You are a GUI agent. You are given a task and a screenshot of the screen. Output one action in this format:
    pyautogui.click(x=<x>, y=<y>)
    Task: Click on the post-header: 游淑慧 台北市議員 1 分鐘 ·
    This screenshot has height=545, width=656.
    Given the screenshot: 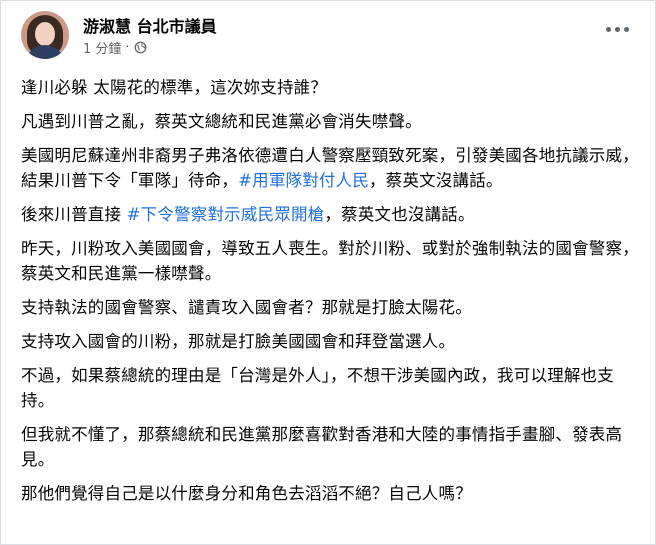 What is the action you would take?
    pyautogui.click(x=328, y=35)
    